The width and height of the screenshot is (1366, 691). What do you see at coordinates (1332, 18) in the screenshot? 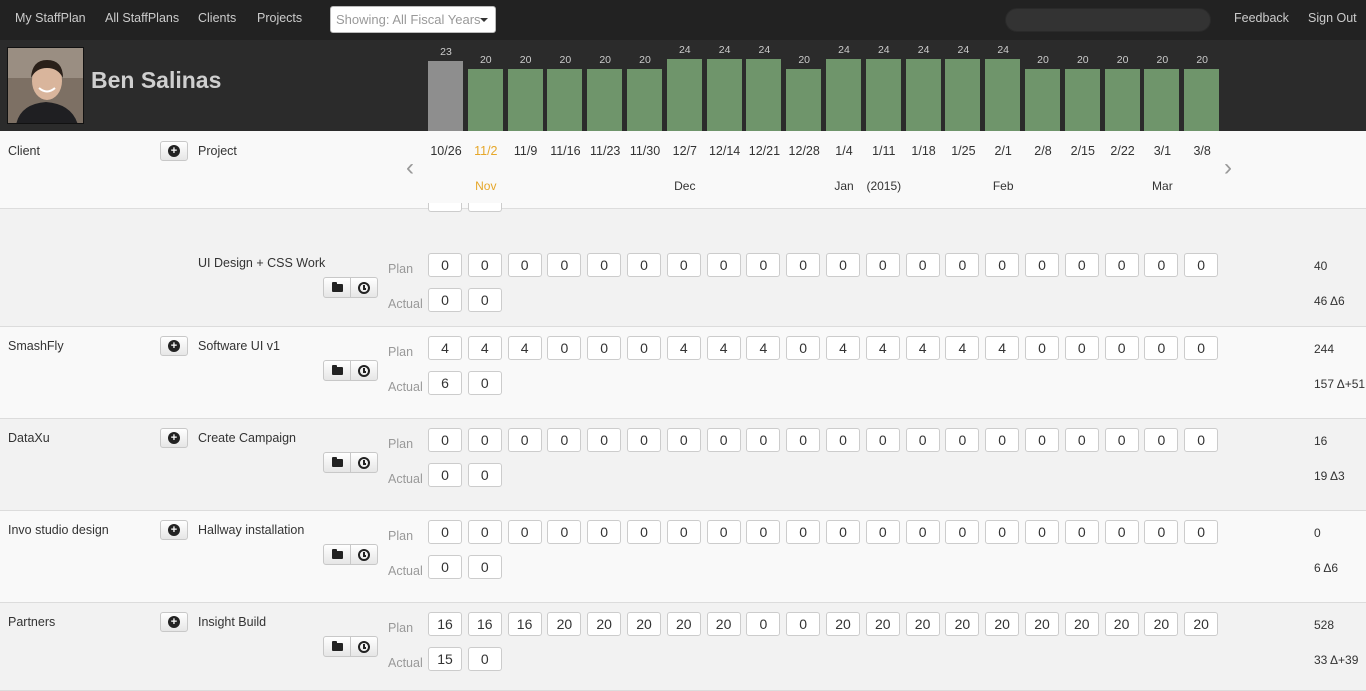
I see `nav-sign-out: Sign Out` at bounding box center [1332, 18].